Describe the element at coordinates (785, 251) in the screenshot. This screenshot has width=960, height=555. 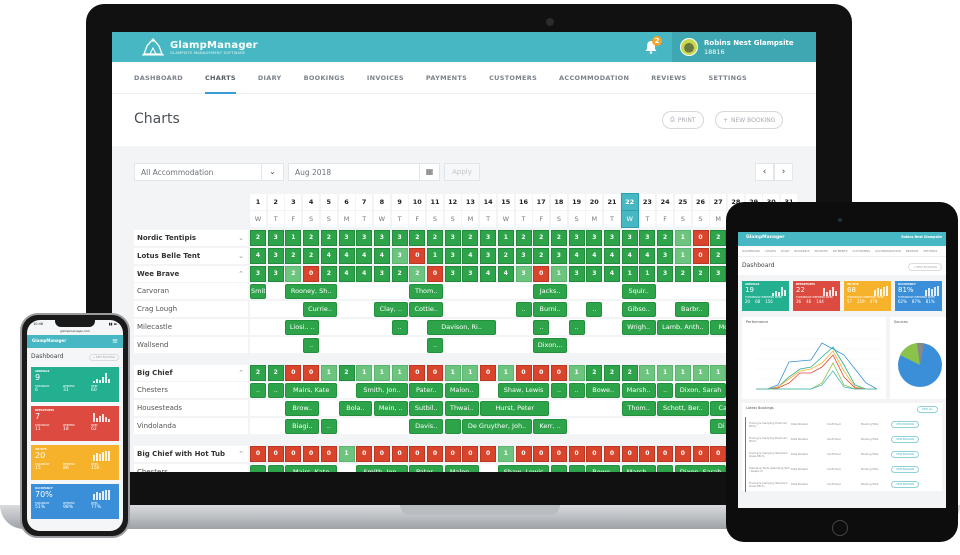
I see `tablet-nav-diary: DIARY` at that location.